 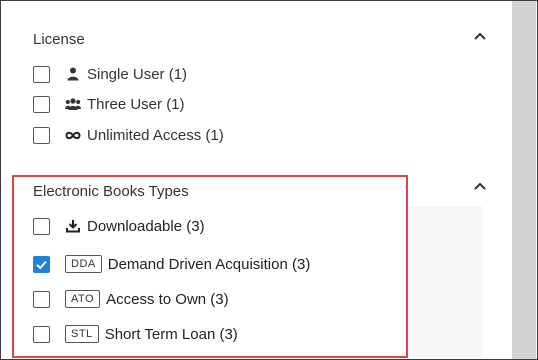 I want to click on option-label: Single User (1), so click(x=137, y=74).